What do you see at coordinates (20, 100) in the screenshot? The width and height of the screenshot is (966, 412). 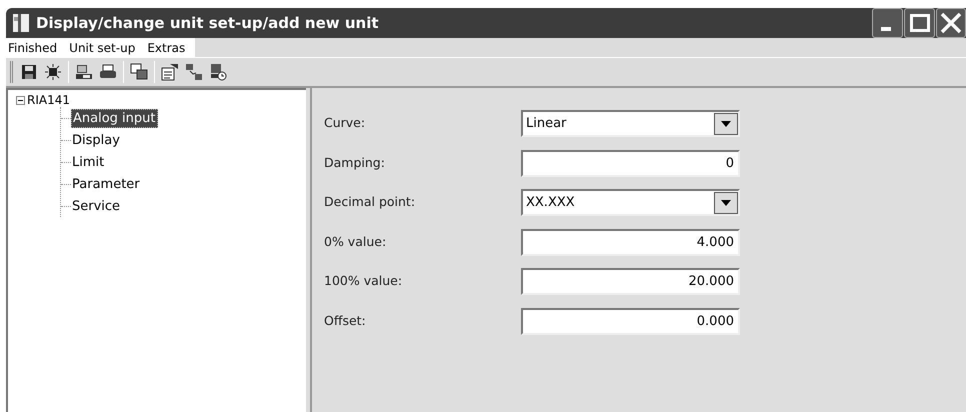 I see `collapse-icon` at bounding box center [20, 100].